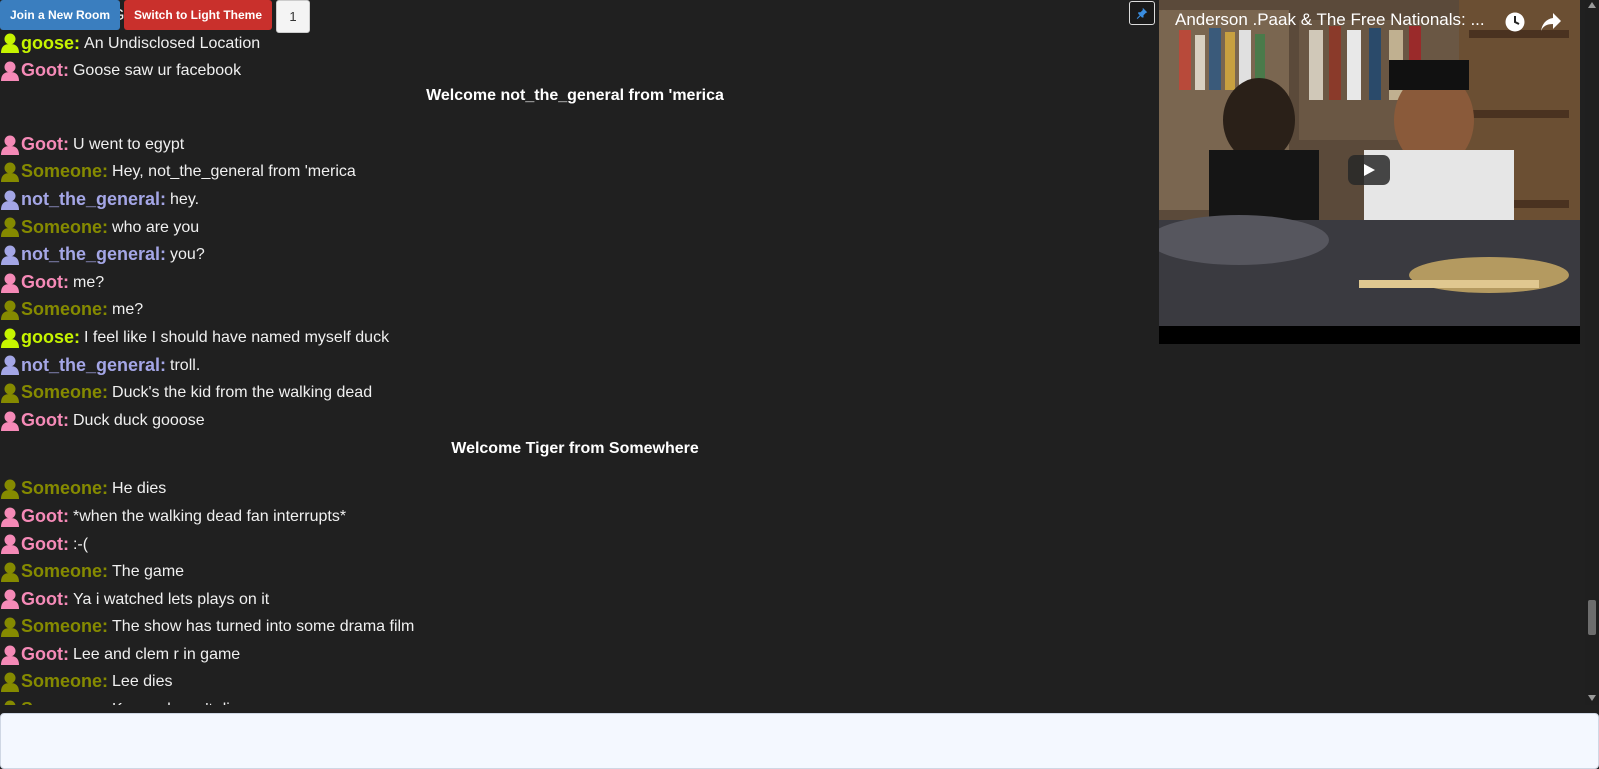 This screenshot has width=1599, height=769. I want to click on chat-message: not_the_general: troll., so click(575, 366).